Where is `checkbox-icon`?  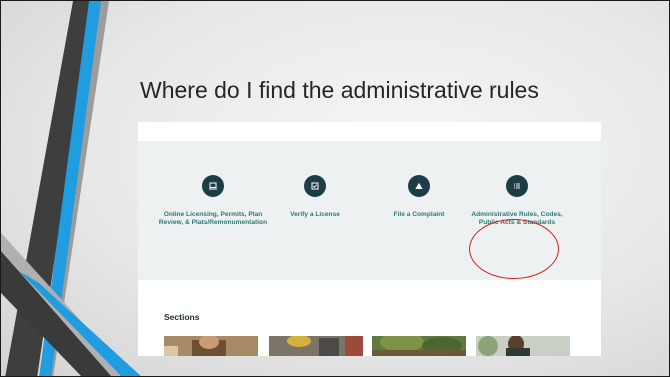
checkbox-icon is located at coordinates (315, 186).